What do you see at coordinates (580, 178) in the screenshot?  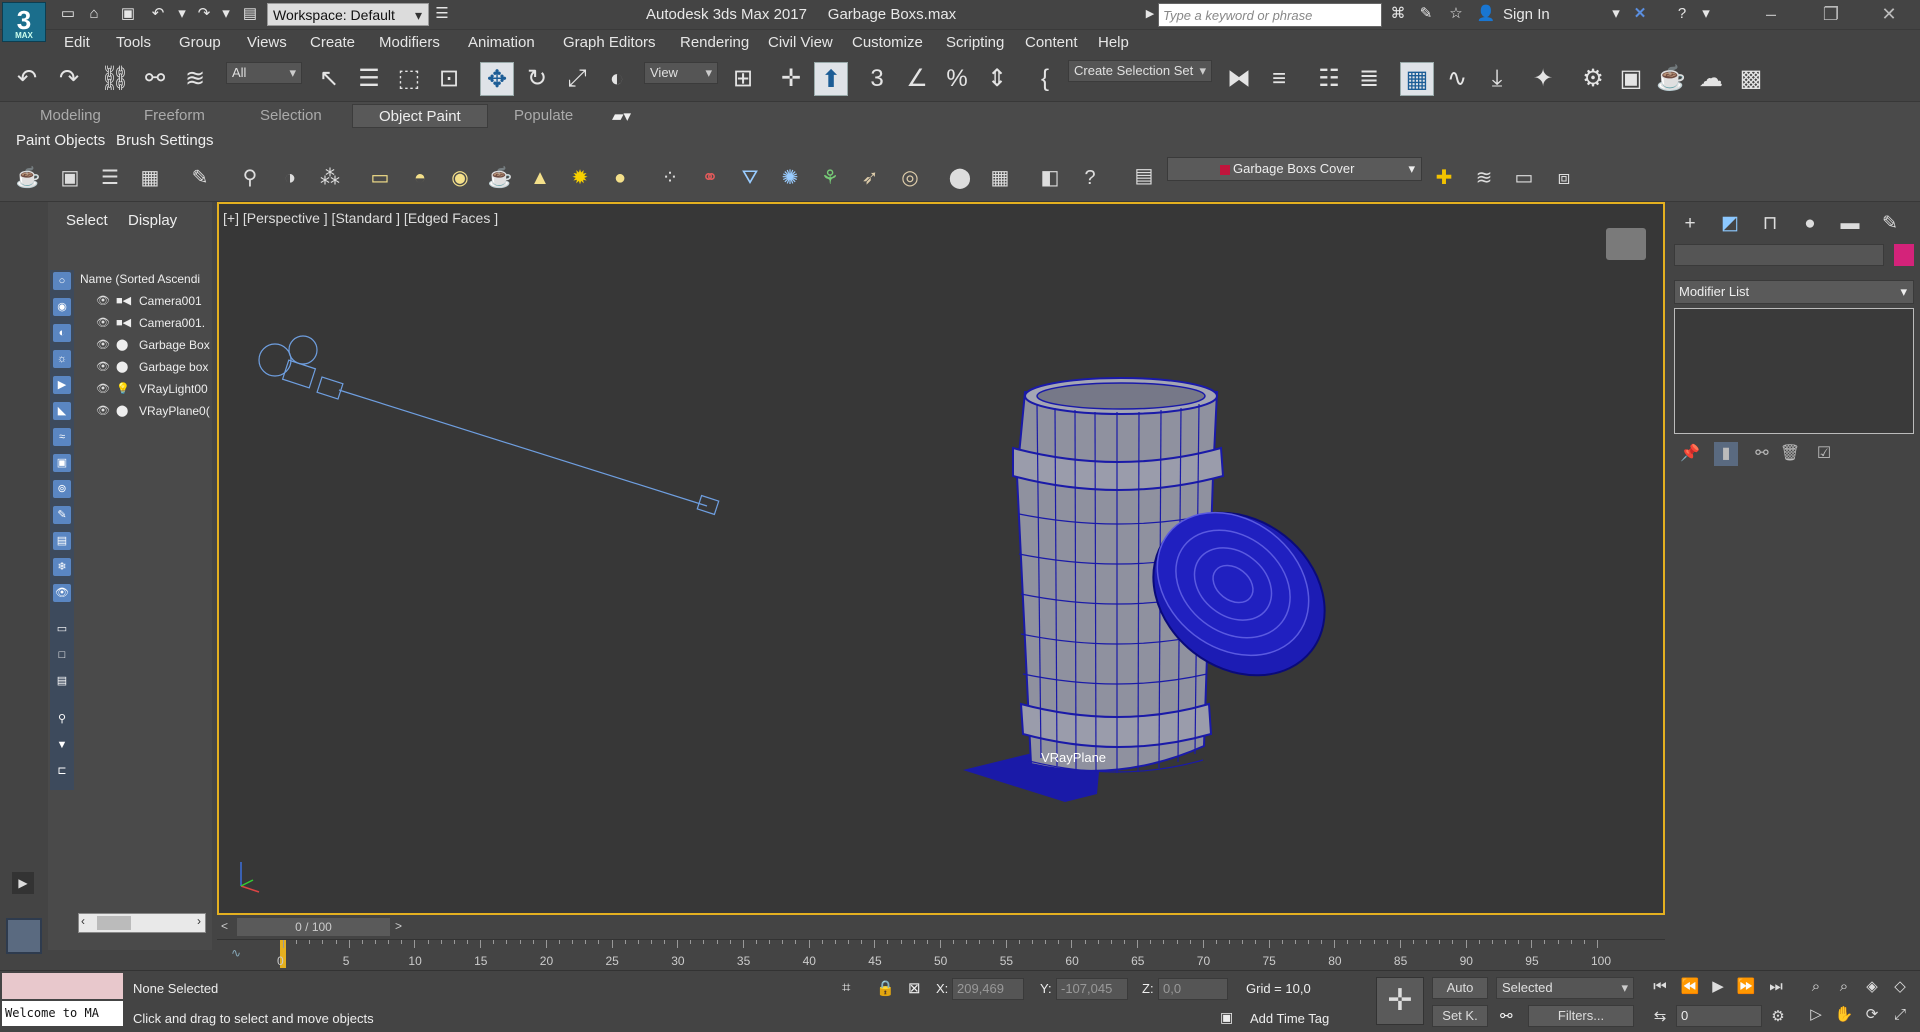 I see `sun-icon: ✹` at bounding box center [580, 178].